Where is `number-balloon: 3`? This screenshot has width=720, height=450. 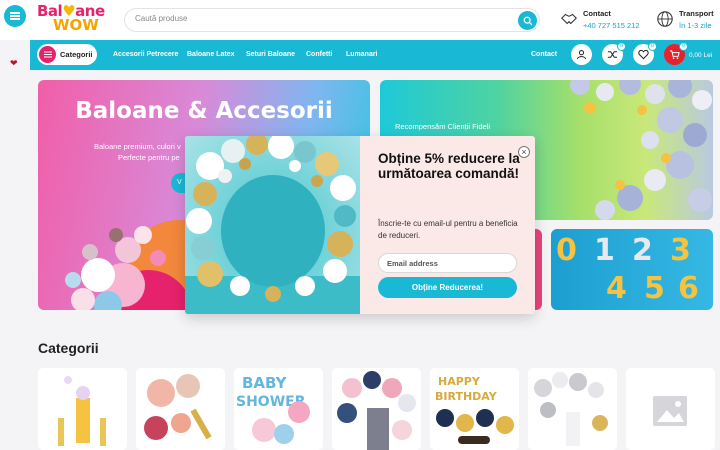
number-balloon: 3 is located at coordinates (680, 250).